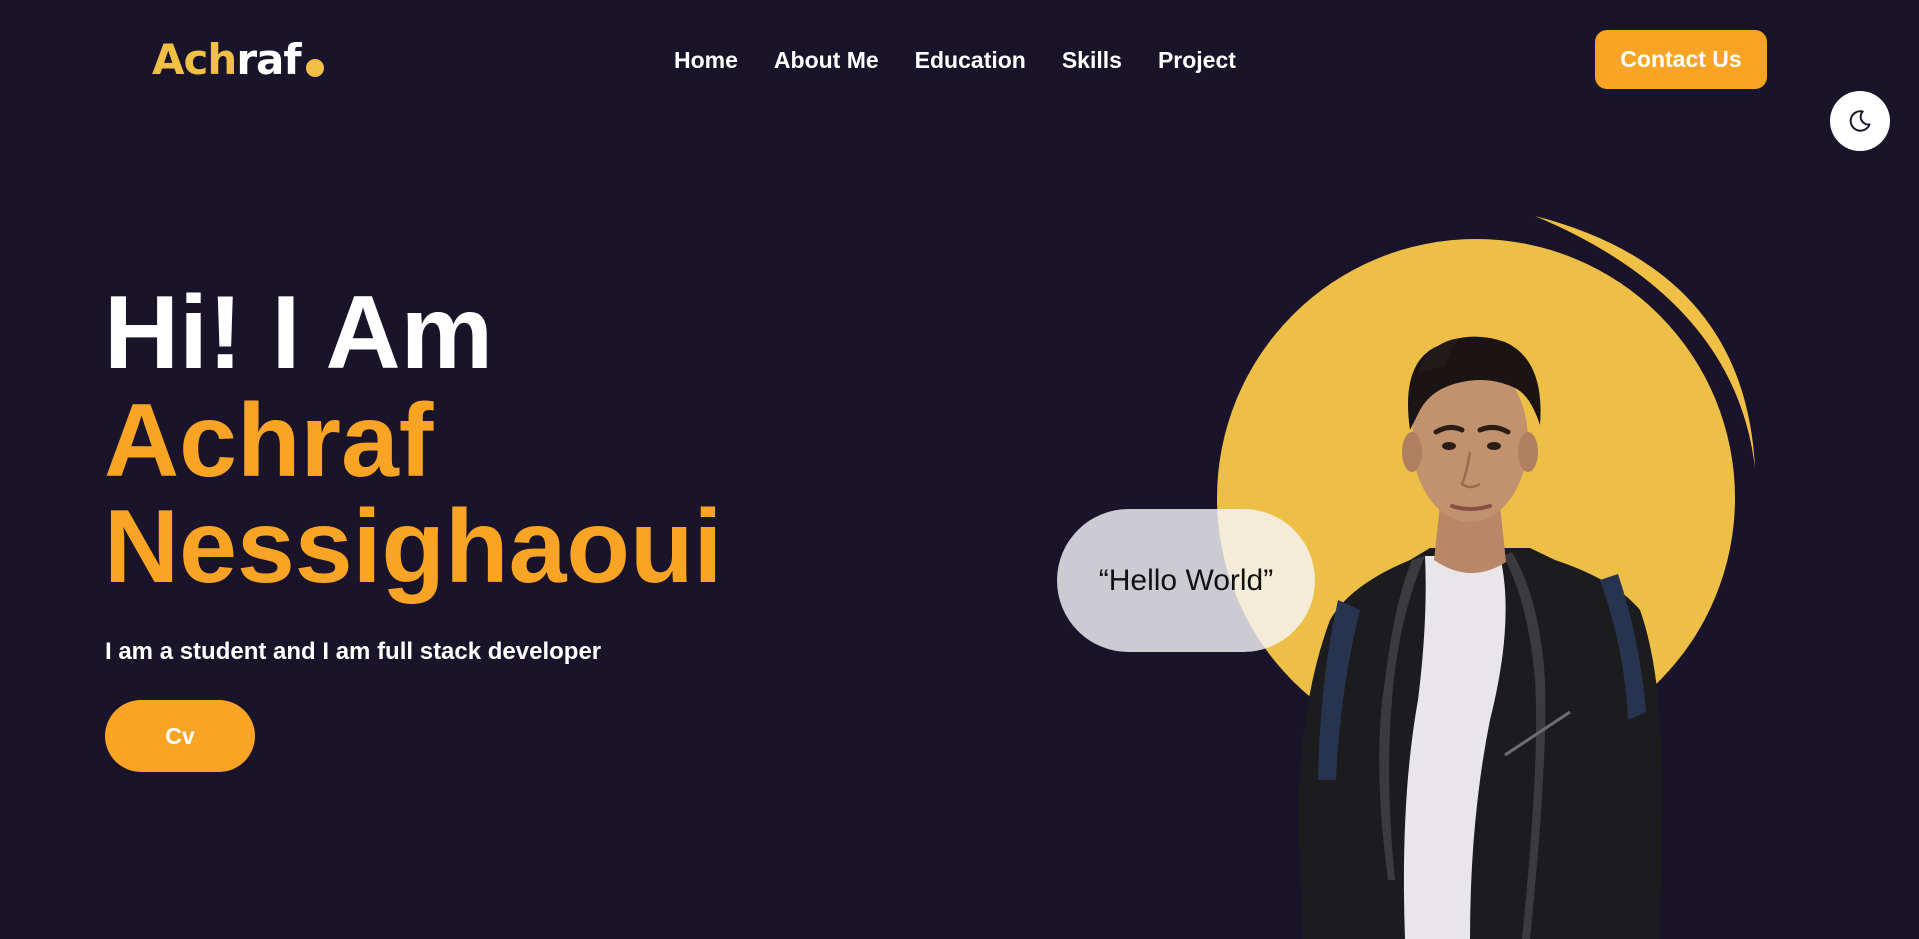 This screenshot has height=939, width=1919. What do you see at coordinates (268, 59) in the screenshot?
I see `logo-main-text: raf` at bounding box center [268, 59].